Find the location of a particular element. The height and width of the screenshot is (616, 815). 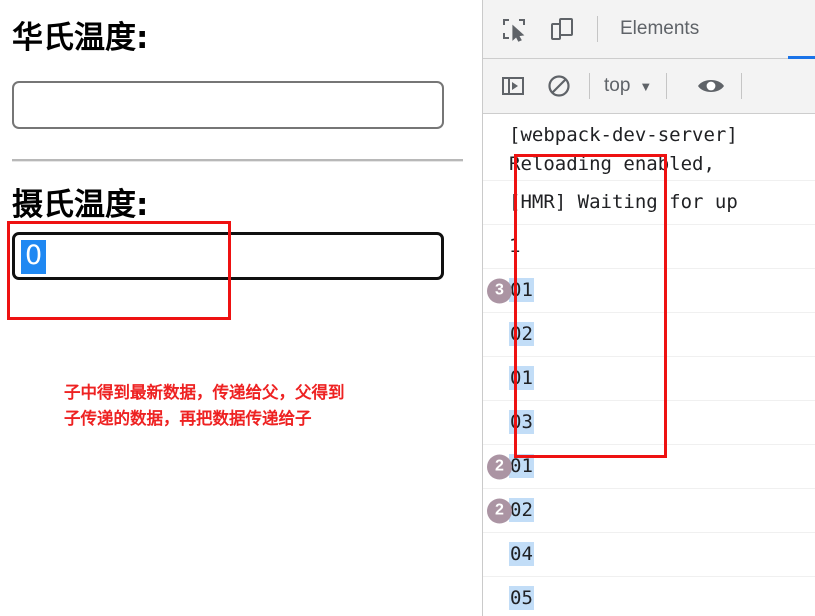

console-message-line: [HMR] Waiting for up is located at coordinates (623, 202).